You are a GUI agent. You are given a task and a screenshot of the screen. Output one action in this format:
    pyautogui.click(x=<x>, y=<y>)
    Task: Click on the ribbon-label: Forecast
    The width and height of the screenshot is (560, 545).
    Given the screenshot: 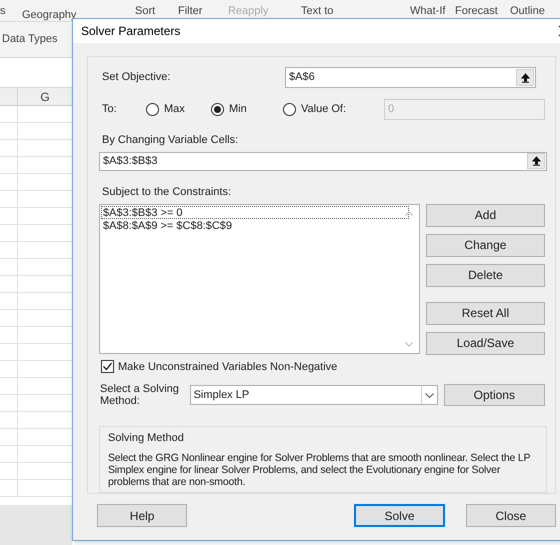 What is the action you would take?
    pyautogui.click(x=476, y=11)
    